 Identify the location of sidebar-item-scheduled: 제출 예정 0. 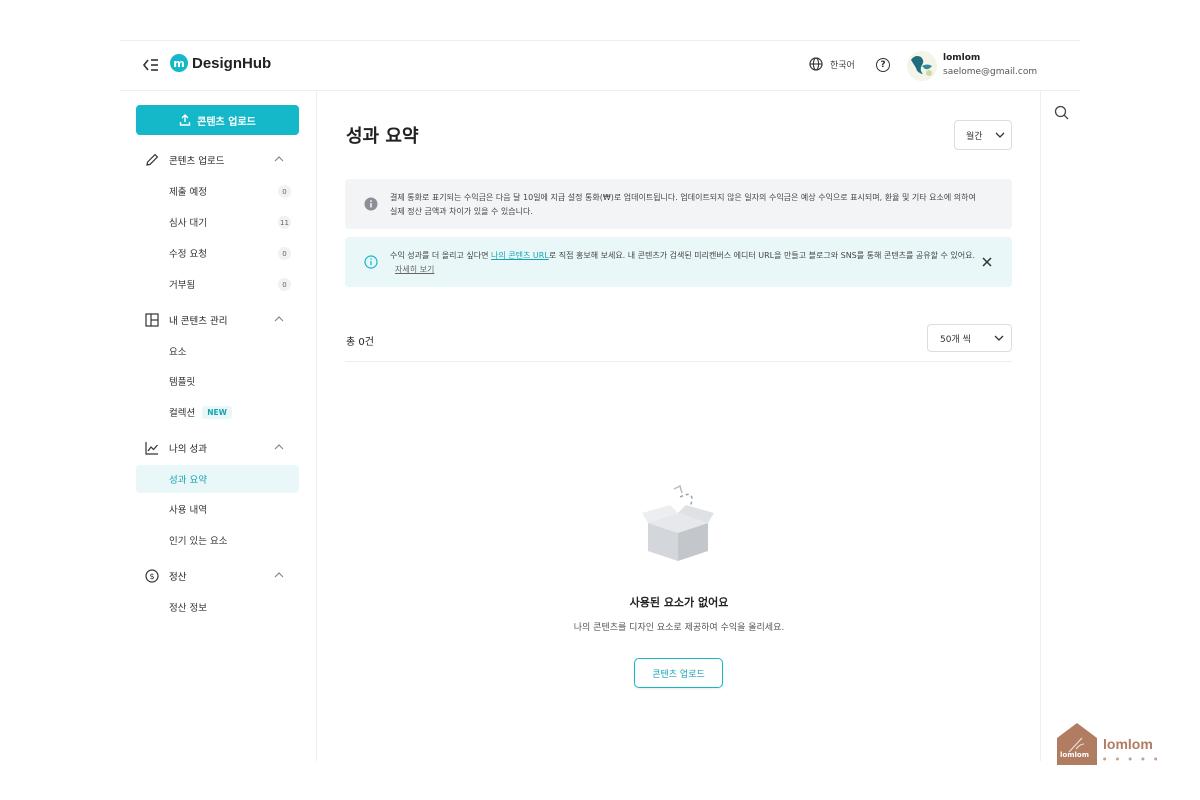
(217, 191).